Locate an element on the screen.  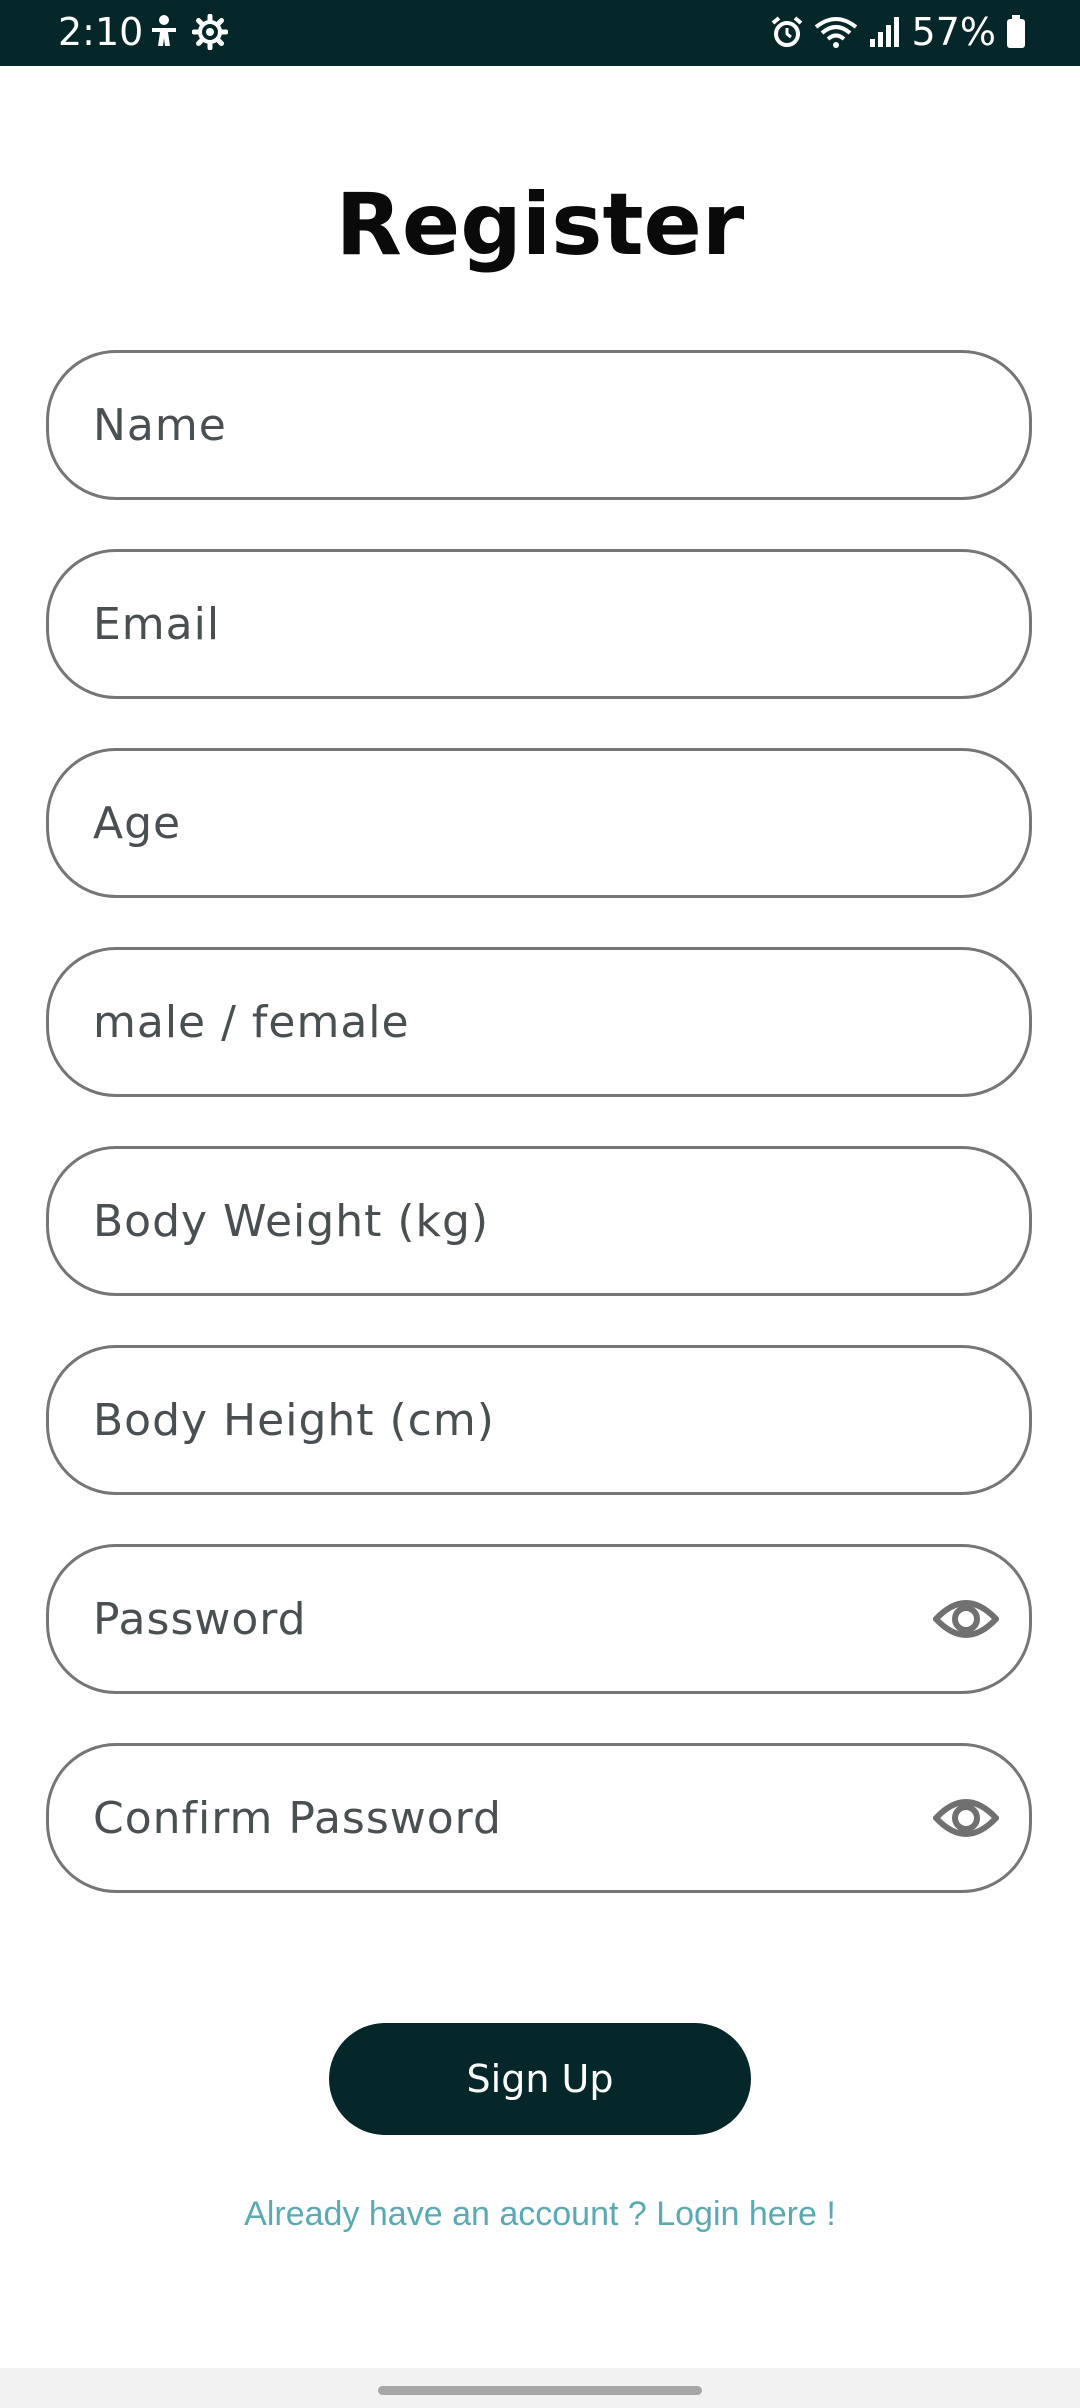
confirm-password-input is located at coordinates (523, 1818).